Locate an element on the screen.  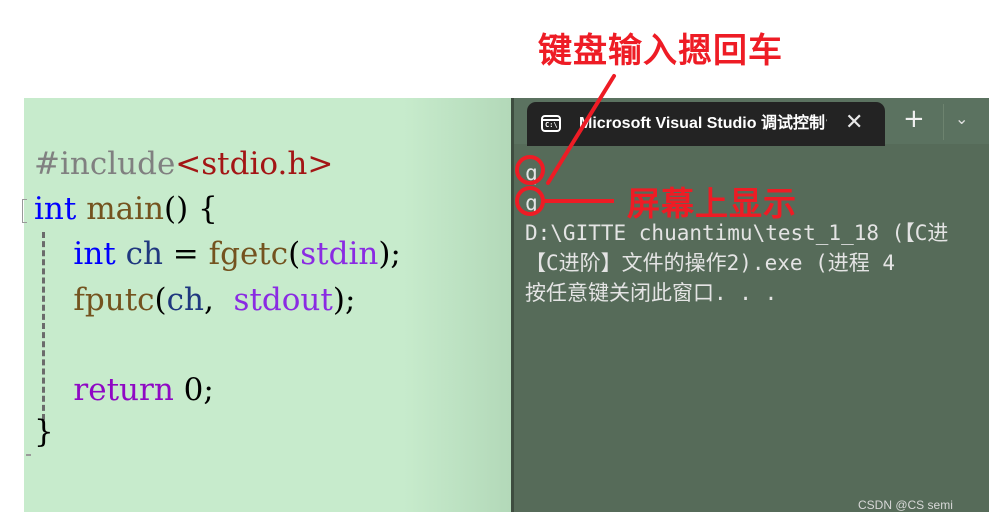
function-main: main is located at coordinates (120, 209).